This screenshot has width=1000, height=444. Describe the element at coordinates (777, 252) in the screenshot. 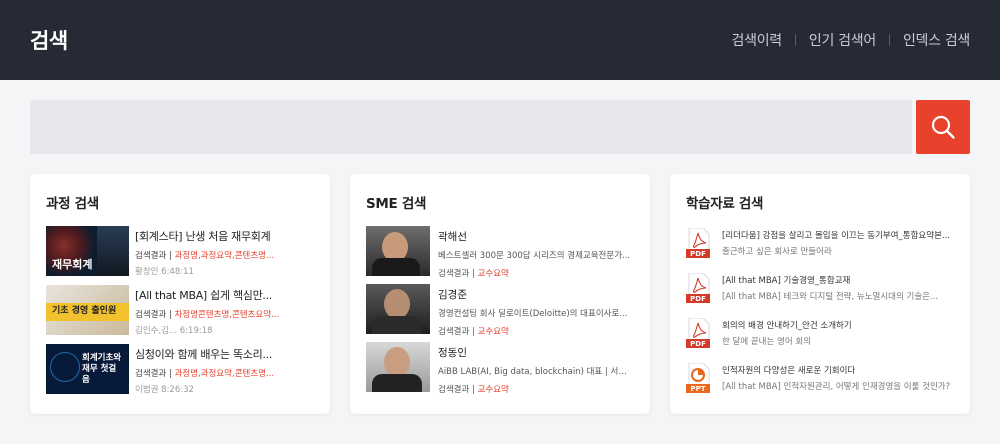

I see `material-course: 출근하고 싶은 회사로 만들어라` at that location.